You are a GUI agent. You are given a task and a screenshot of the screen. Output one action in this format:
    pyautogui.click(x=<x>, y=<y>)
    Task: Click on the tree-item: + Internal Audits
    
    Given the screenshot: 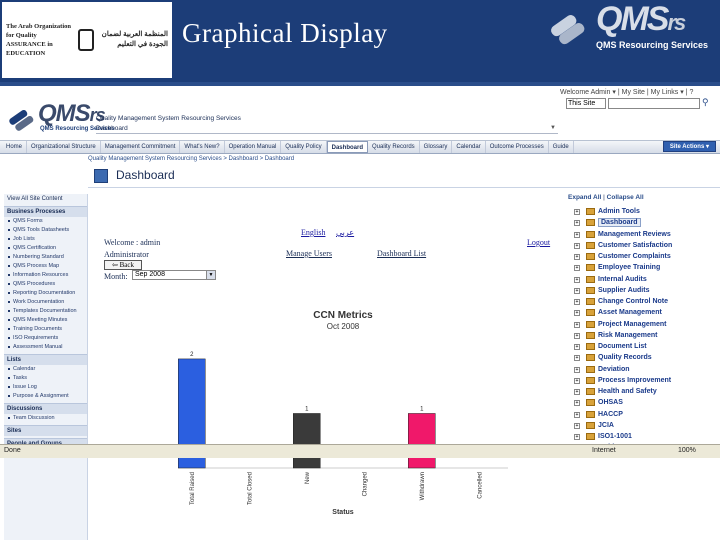 What is the action you would take?
    pyautogui.click(x=645, y=279)
    